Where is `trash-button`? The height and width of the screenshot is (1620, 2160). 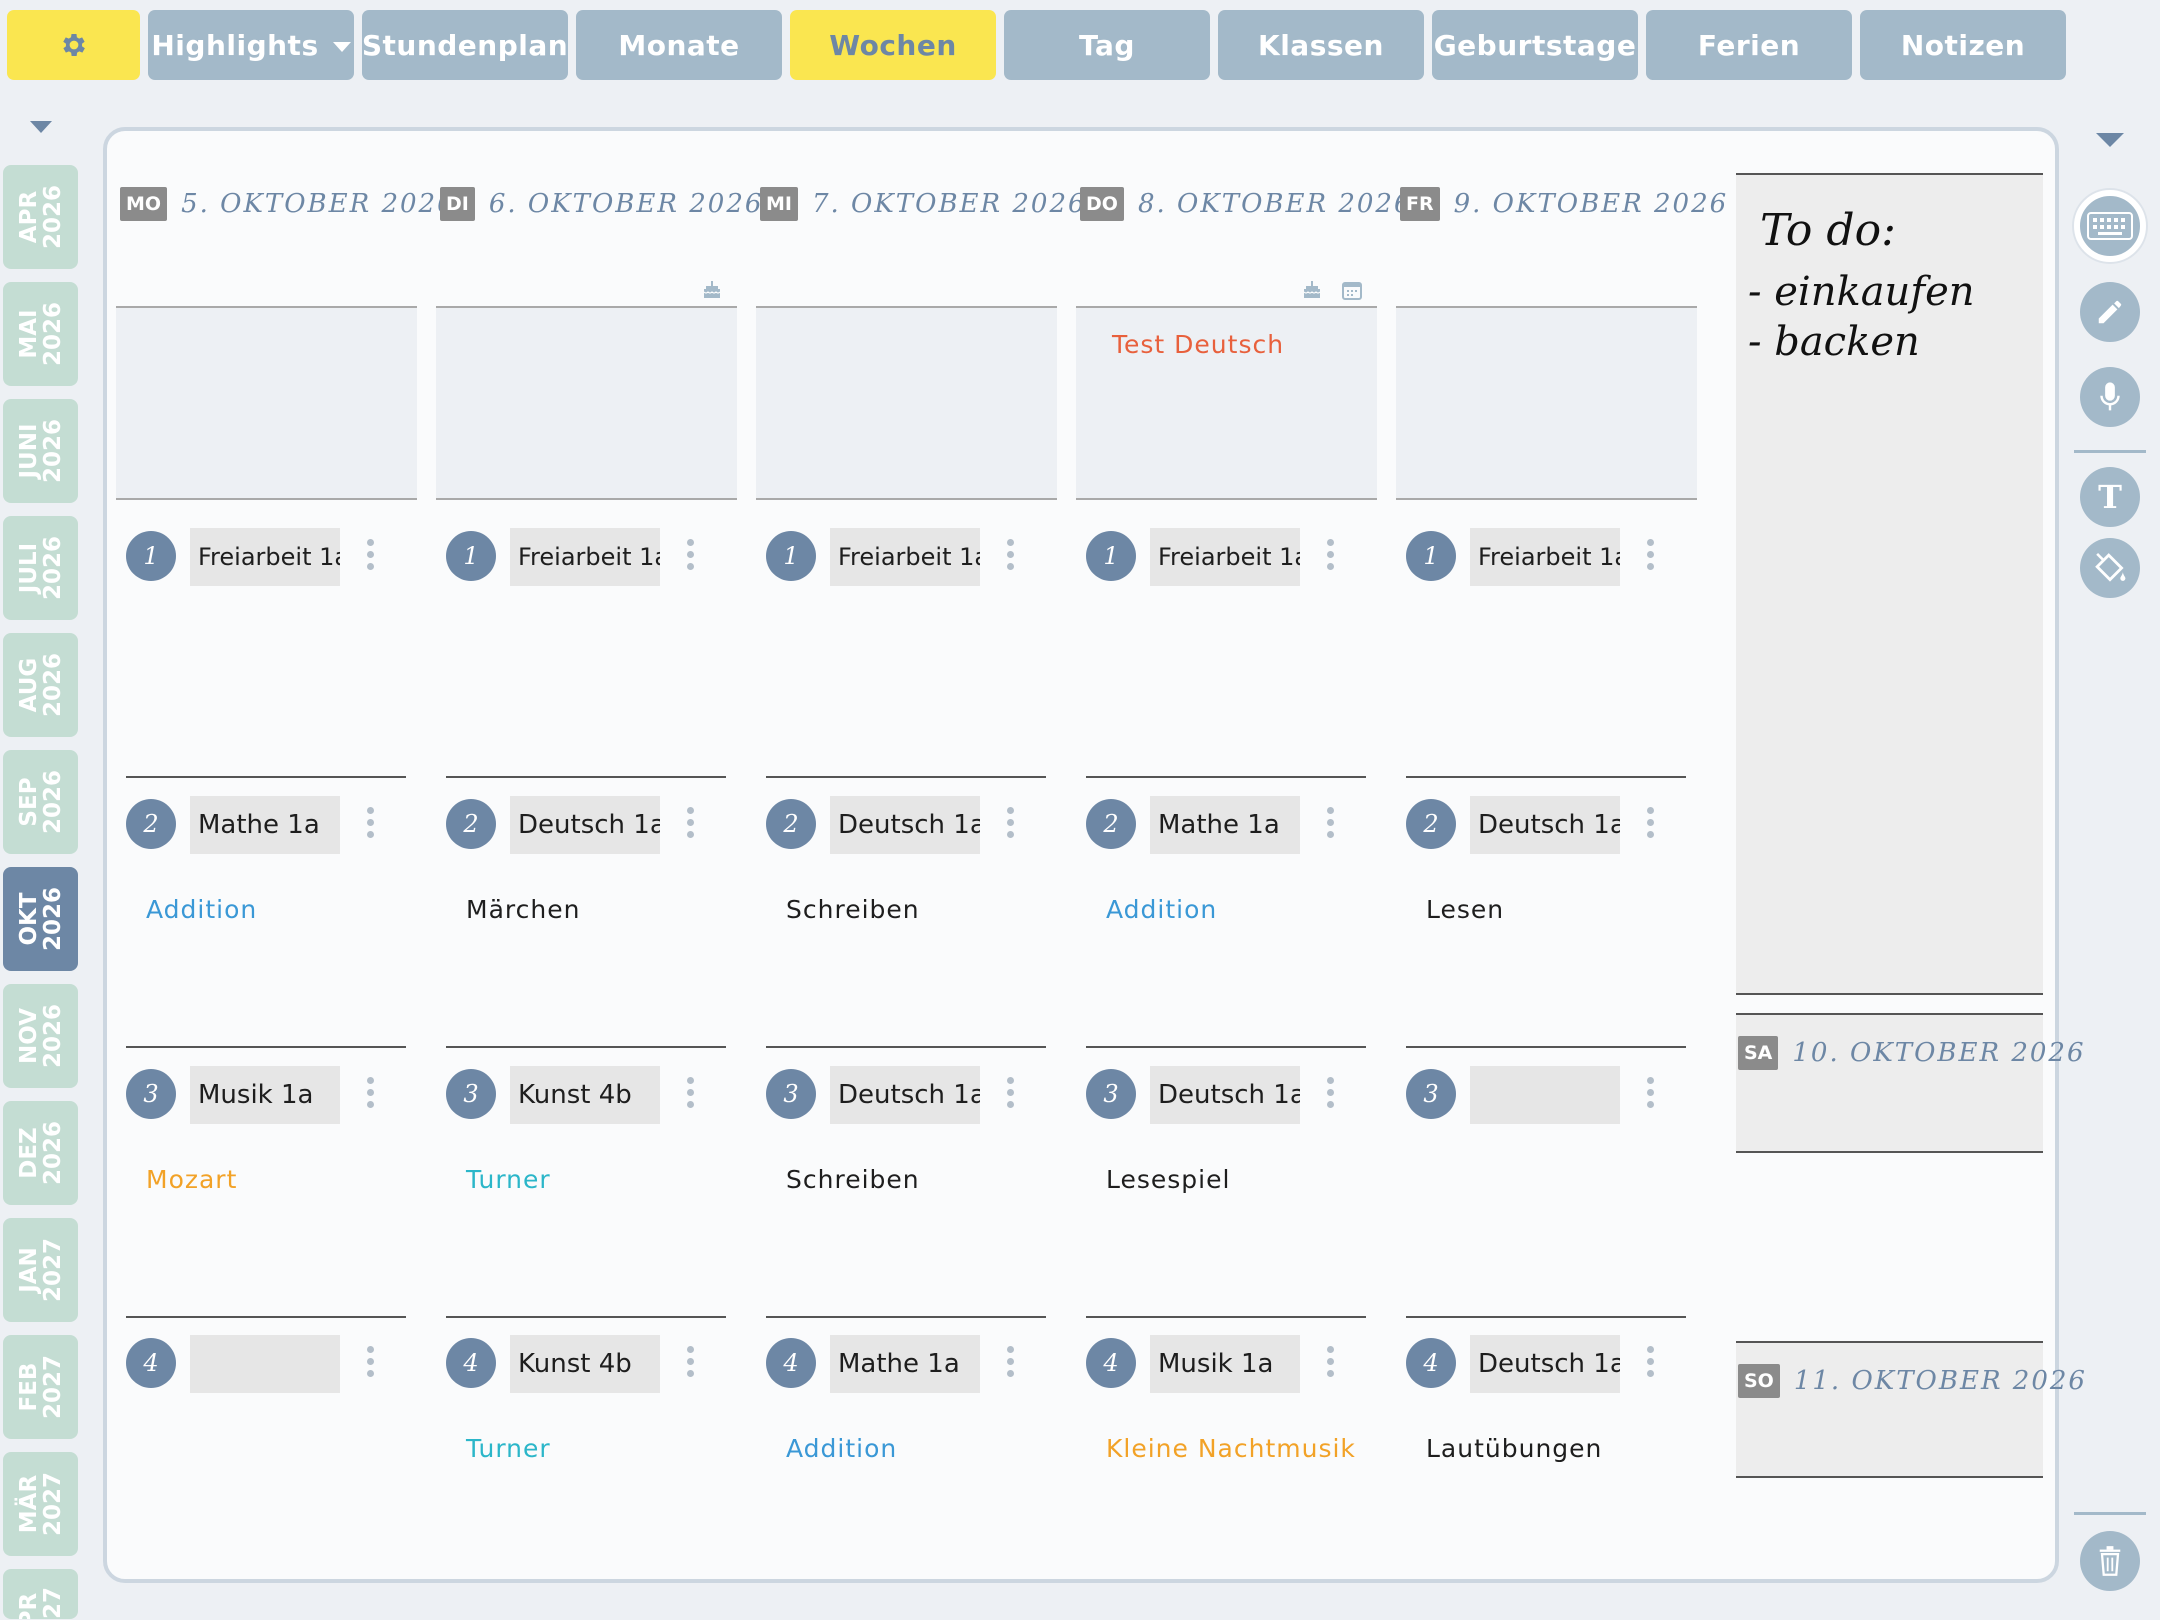
trash-button is located at coordinates (2110, 1561).